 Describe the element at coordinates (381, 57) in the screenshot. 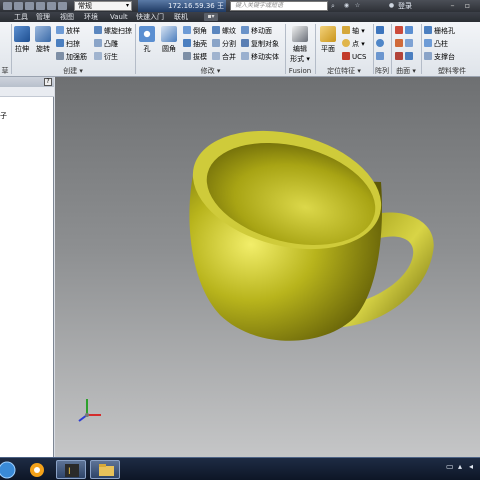

I see `mirror-button` at that location.